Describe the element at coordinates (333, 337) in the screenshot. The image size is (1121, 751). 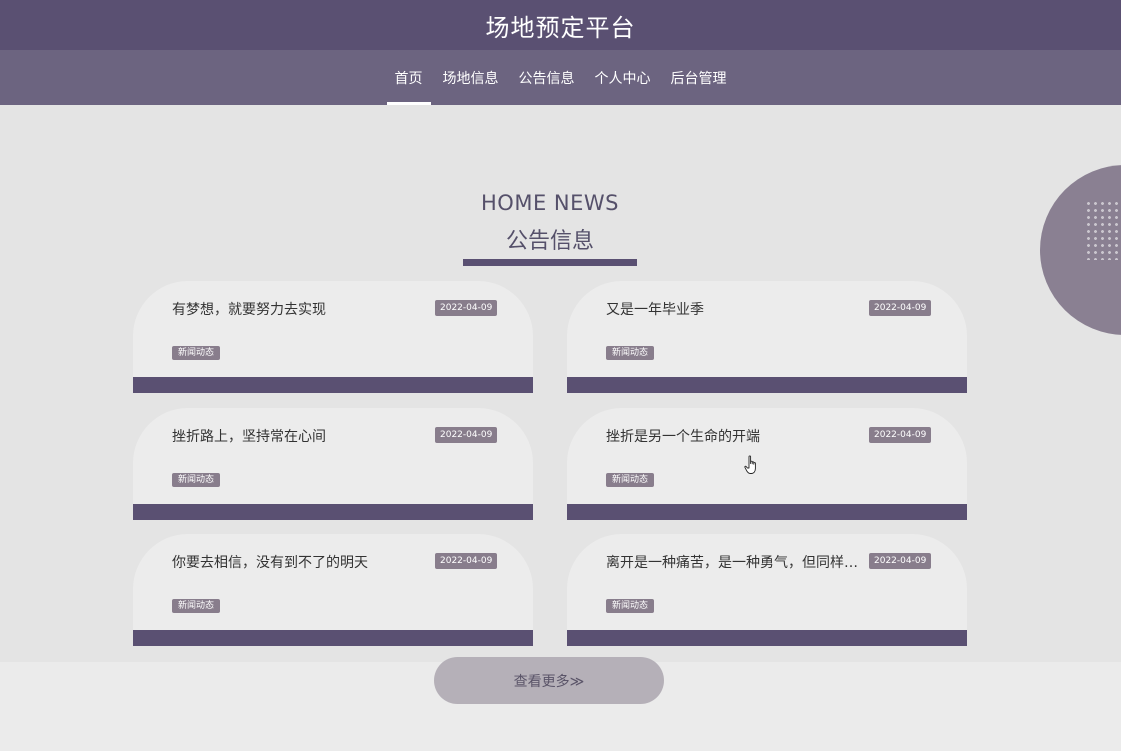
I see `news-card: 有梦想，就要努力去实现 2022-04-09 新闻动态` at that location.